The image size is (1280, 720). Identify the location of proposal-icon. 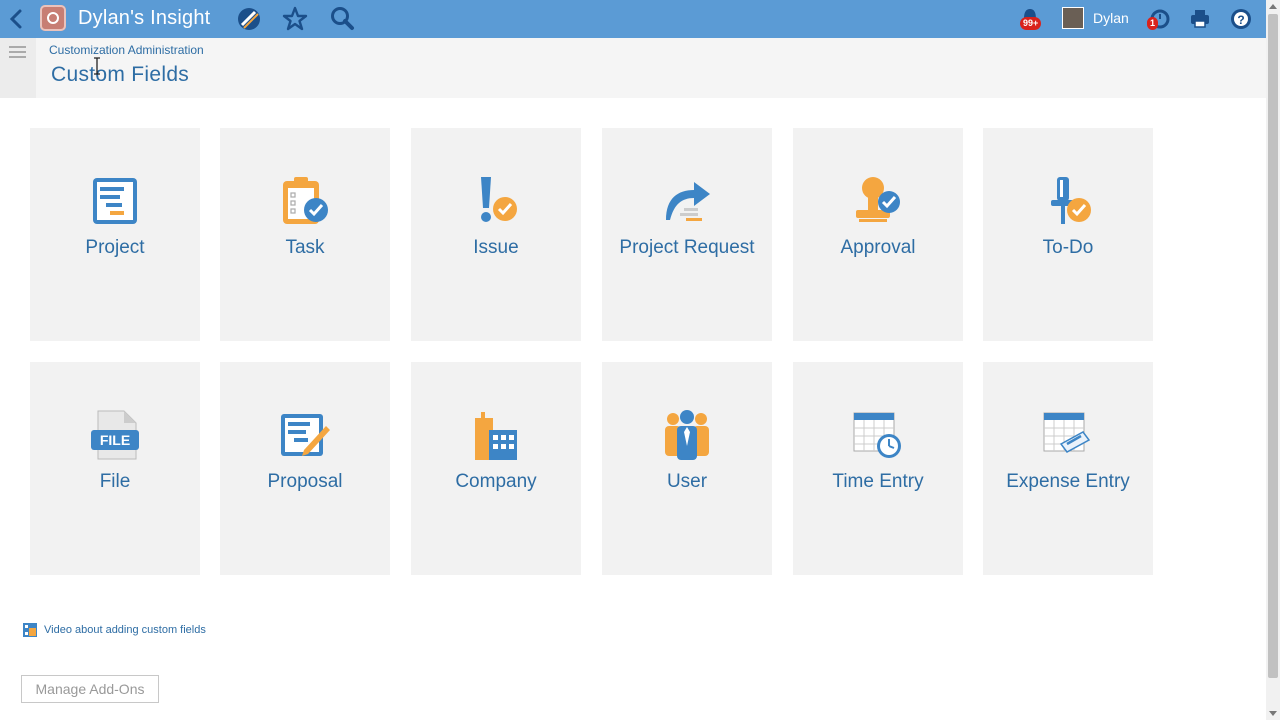
(305, 435).